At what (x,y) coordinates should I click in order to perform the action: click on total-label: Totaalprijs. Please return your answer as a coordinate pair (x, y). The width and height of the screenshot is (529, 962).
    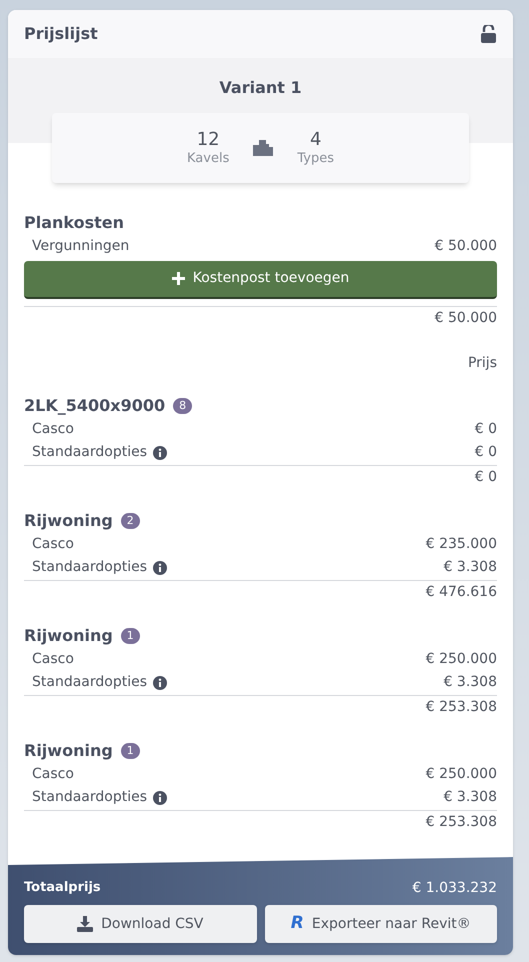
    Looking at the image, I should click on (62, 888).